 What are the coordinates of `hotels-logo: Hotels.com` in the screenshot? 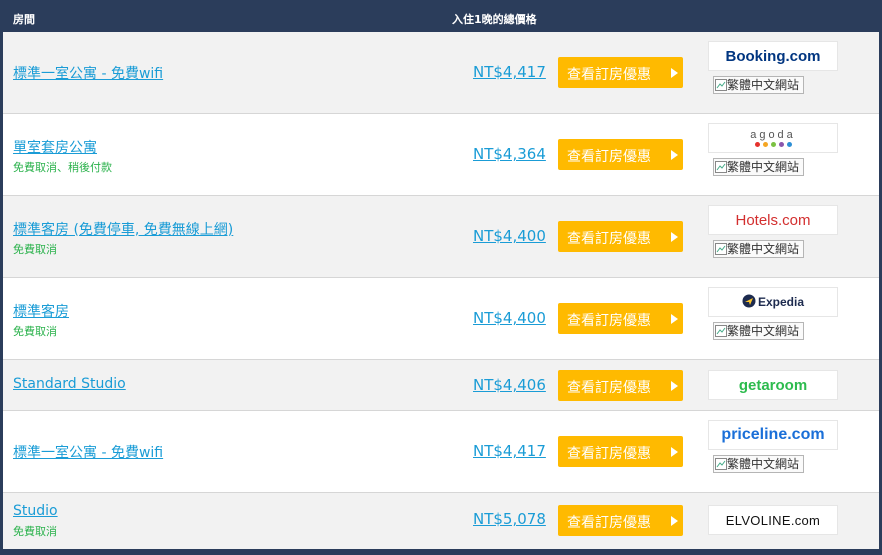 It's located at (773, 220).